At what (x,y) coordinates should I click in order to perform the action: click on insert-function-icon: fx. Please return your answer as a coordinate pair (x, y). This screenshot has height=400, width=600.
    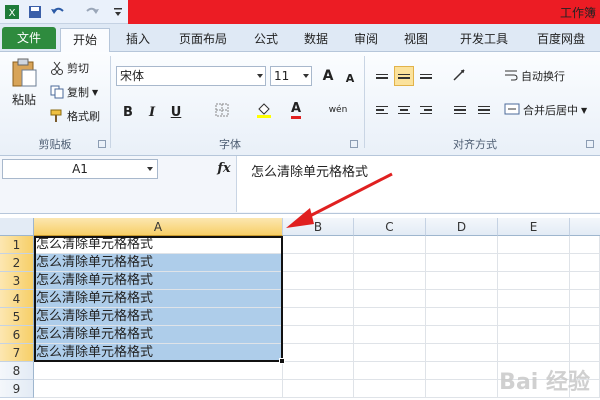
    Looking at the image, I should click on (224, 169).